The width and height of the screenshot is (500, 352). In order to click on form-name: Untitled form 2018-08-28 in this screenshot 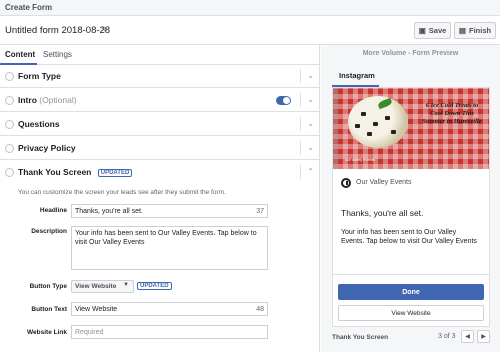, I will do `click(57, 30)`.